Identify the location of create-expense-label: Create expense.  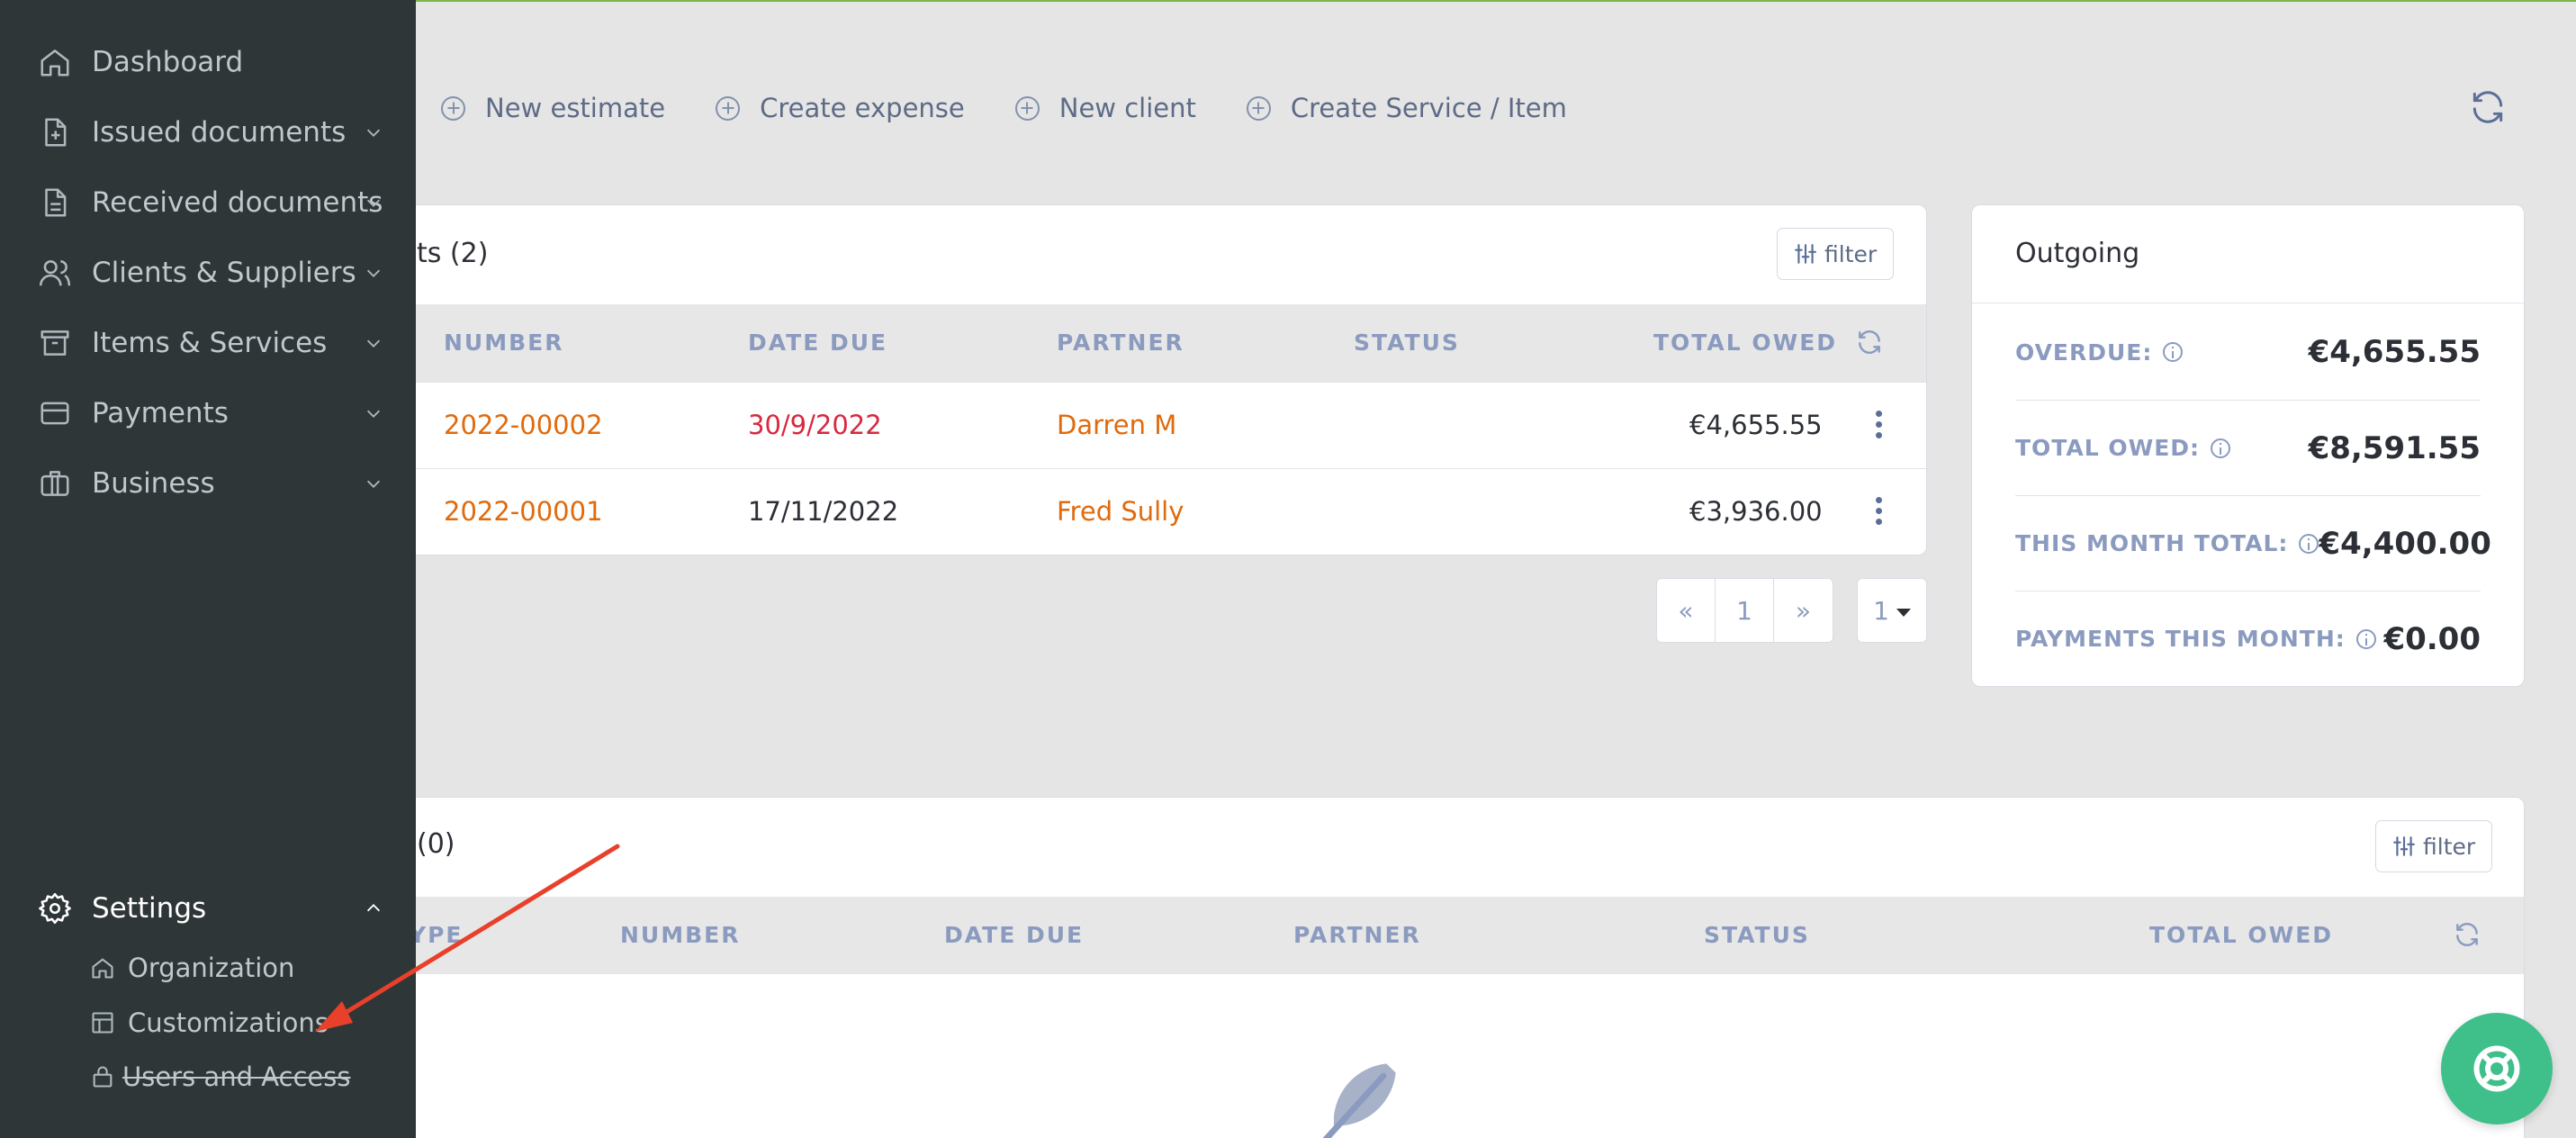
(862, 108).